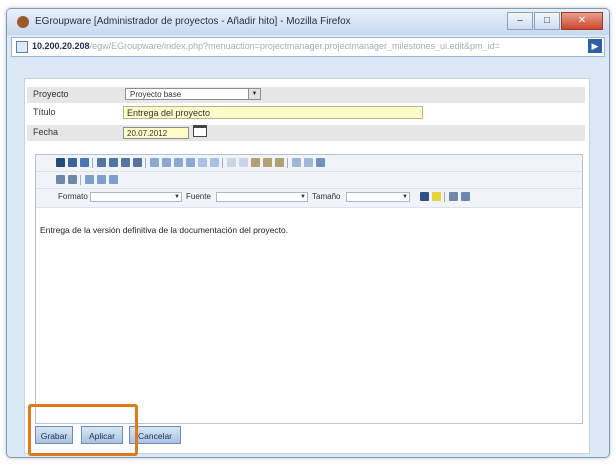 The height and width of the screenshot is (465, 616). I want to click on titulo-input: Entrega del proyecto, so click(273, 112).